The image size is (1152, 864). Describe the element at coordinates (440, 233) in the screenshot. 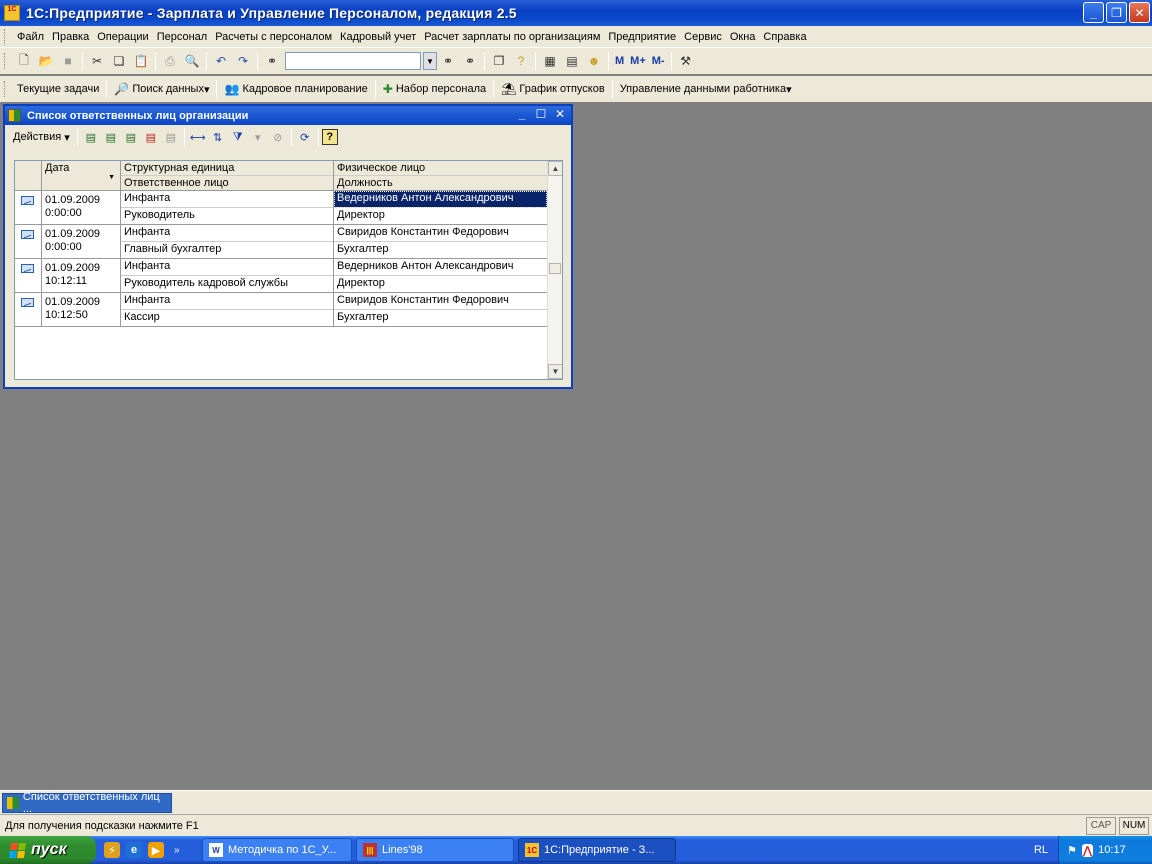

I see `row-person: Свиридов Константин Федорович` at that location.